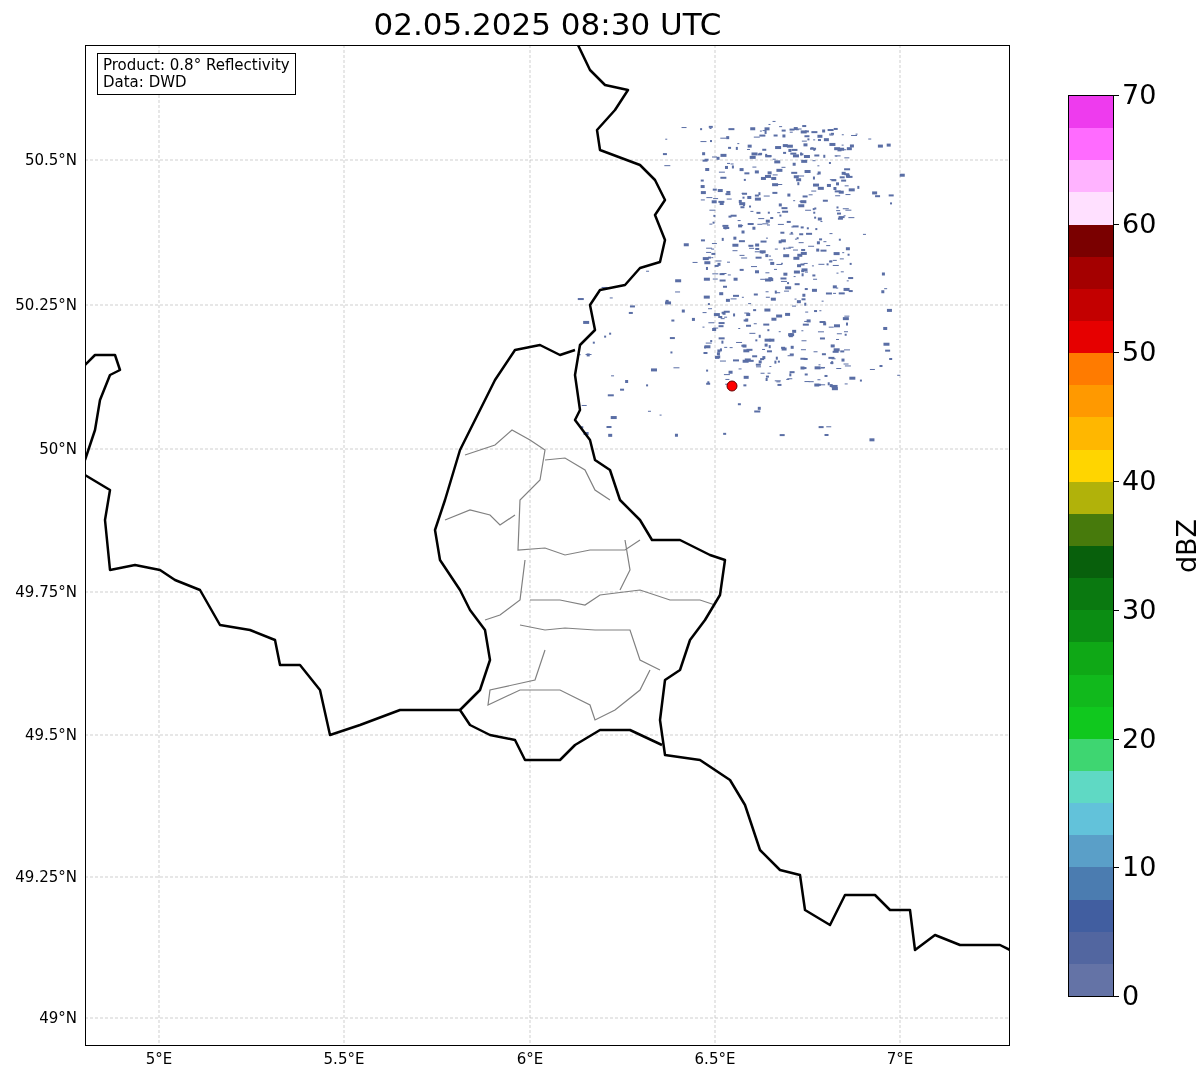  I want to click on longitude-label: 6°E, so click(530, 1059).